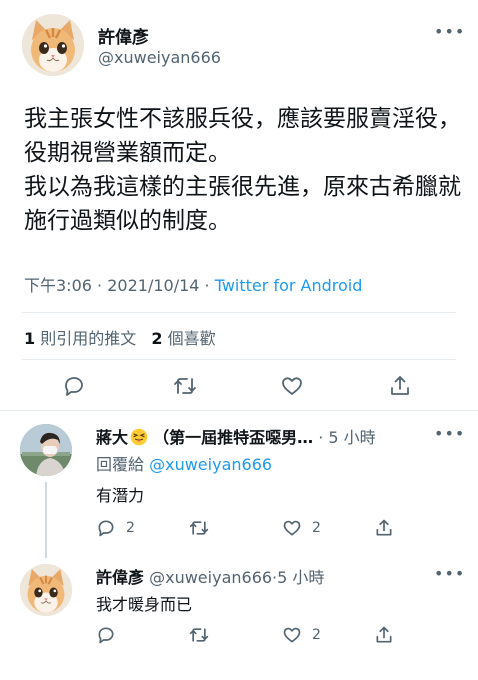 The image size is (478, 680). I want to click on replying-to: 回覆給 @xuweiyan666, so click(184, 463).